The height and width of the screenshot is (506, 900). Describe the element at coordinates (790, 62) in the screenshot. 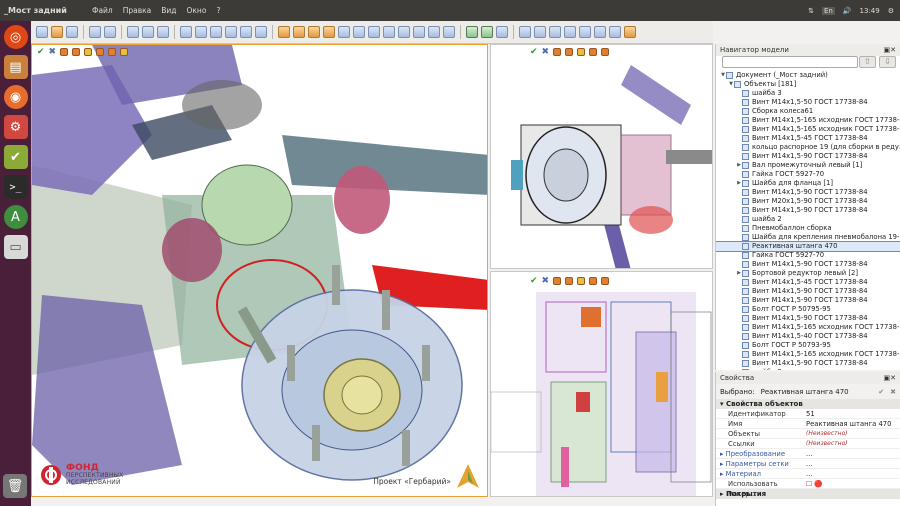

I see `navigator-search-input` at that location.